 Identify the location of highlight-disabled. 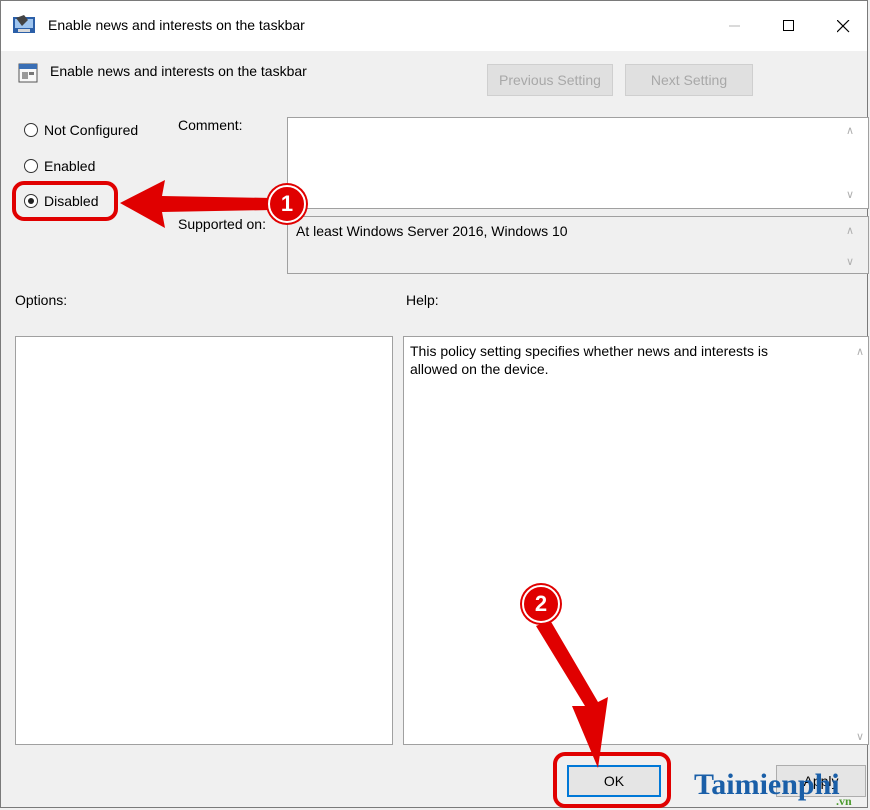
(65, 201).